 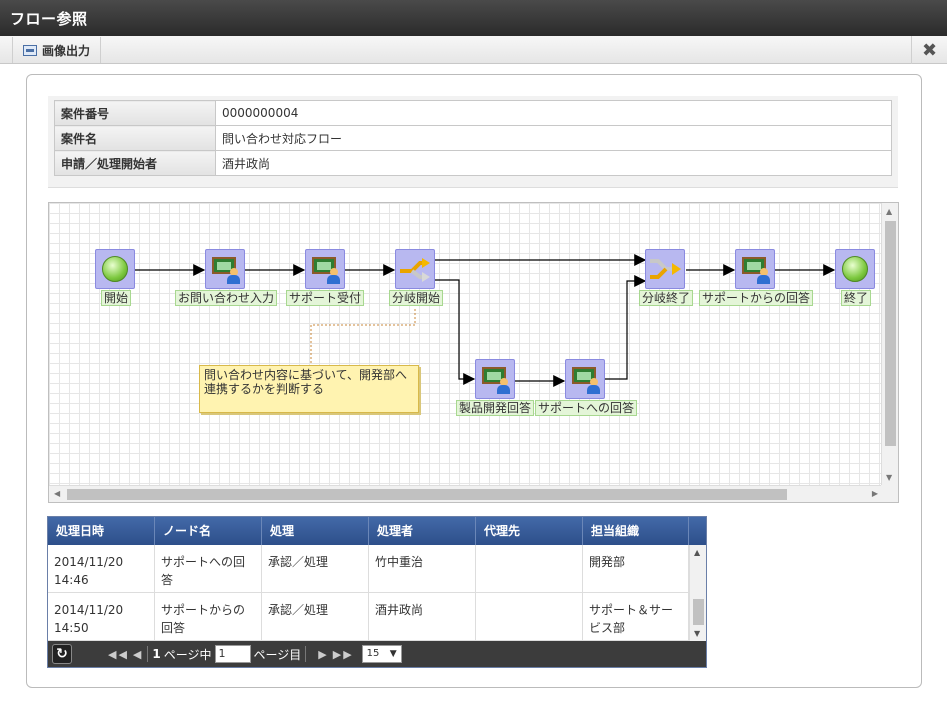 What do you see at coordinates (30, 50) in the screenshot?
I see `image-export-icon` at bounding box center [30, 50].